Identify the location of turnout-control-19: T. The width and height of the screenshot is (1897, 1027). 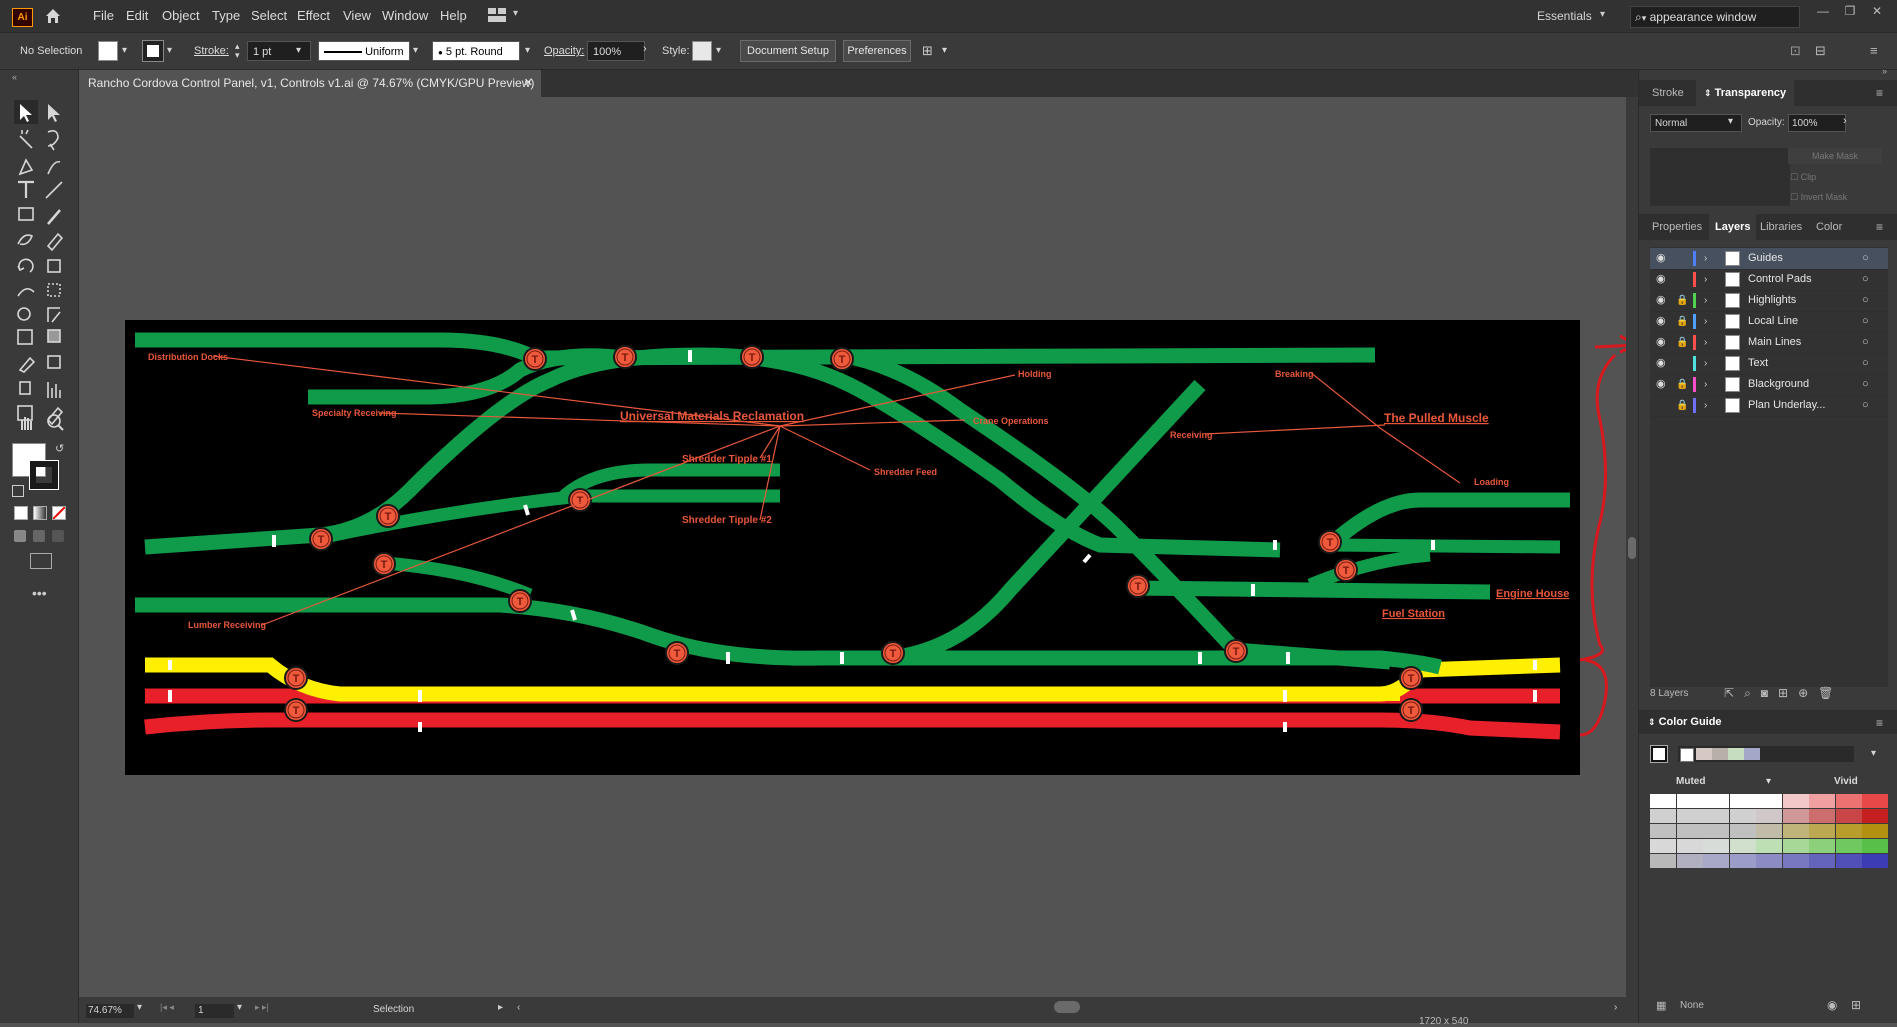
(1411, 710).